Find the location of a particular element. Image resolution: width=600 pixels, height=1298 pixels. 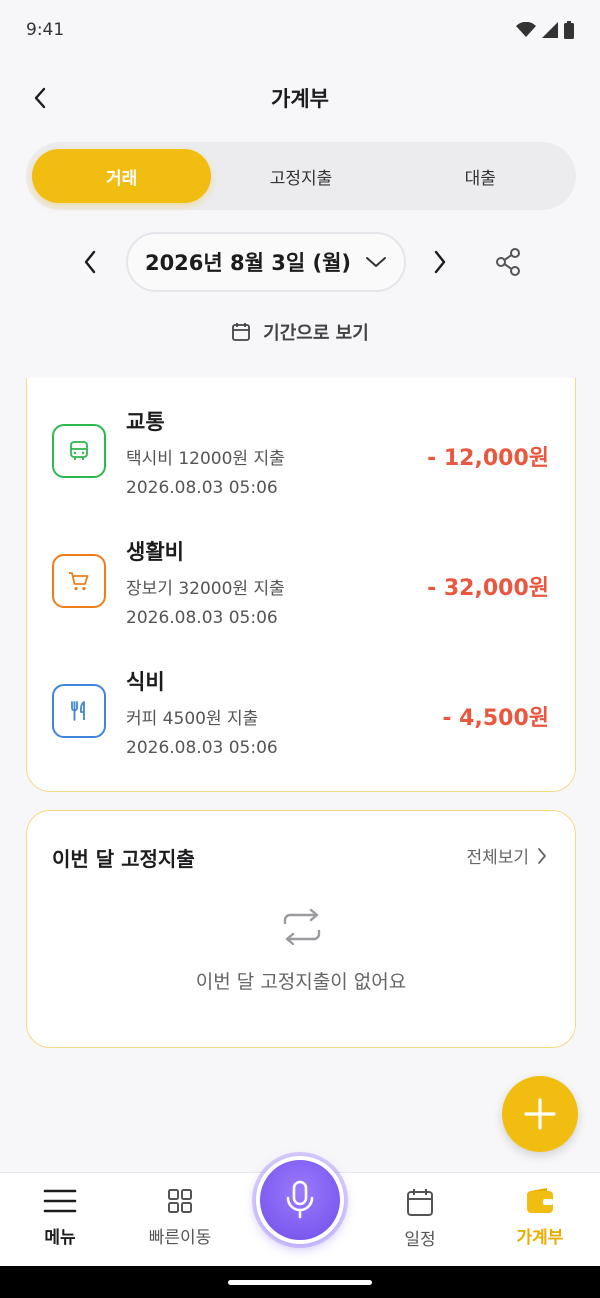

system-gesture-bar is located at coordinates (300, 1282).